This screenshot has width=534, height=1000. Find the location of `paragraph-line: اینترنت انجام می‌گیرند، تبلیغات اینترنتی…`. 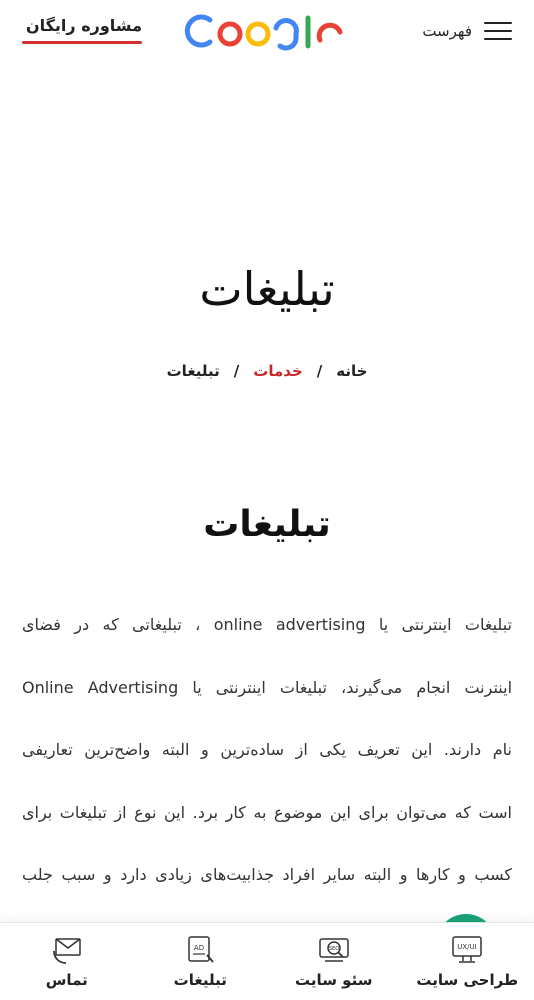

paragraph-line: اینترنت انجام می‌گیرند، تبلیغات اینترنتی… is located at coordinates (267, 687).